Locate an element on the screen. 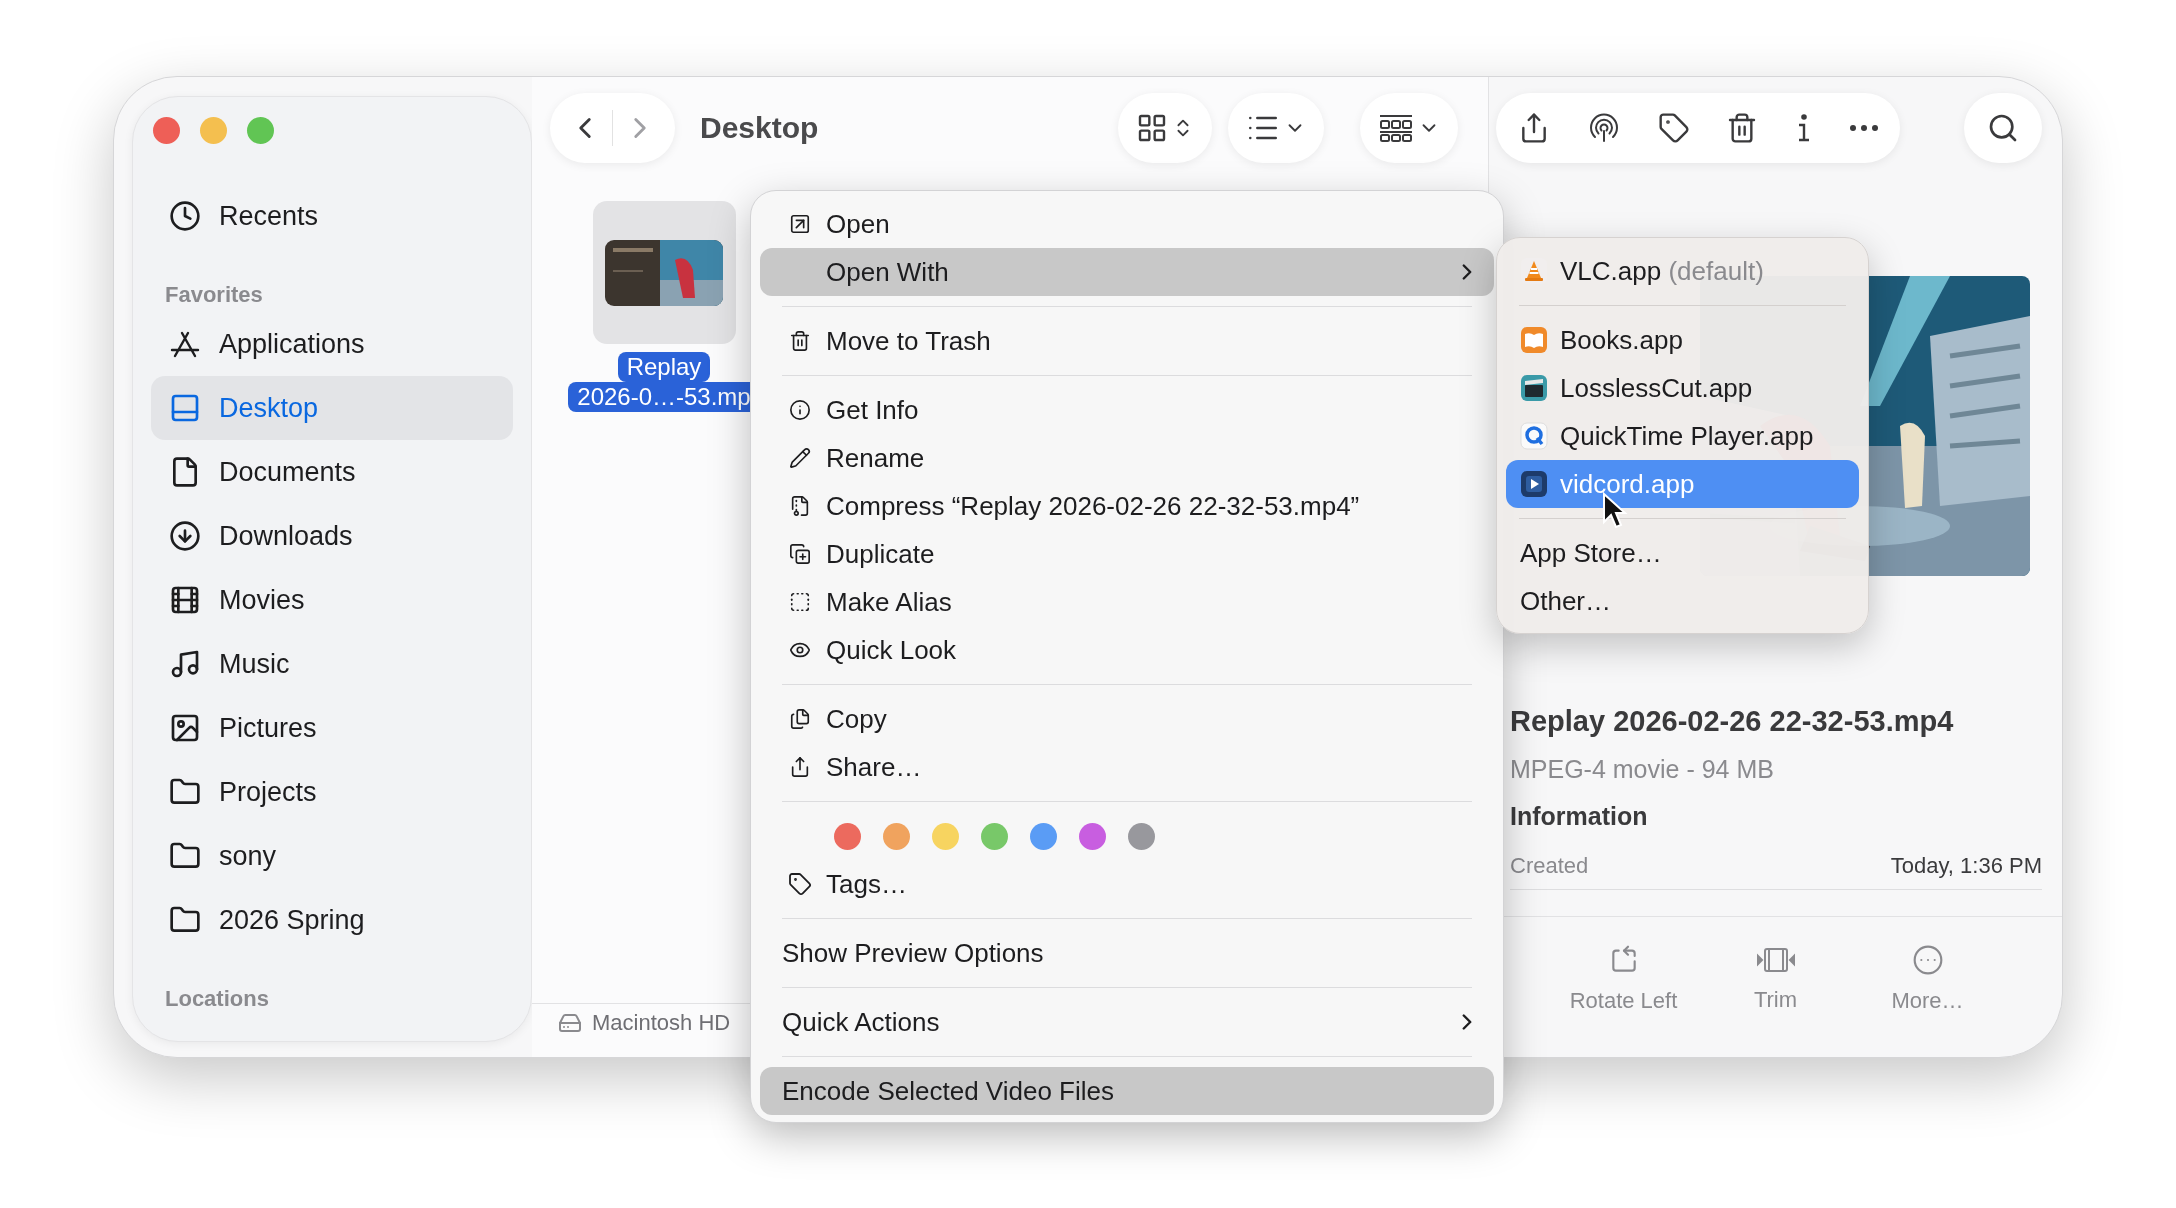 The image size is (2176, 1208). section-heading: Information is located at coordinates (1579, 816).